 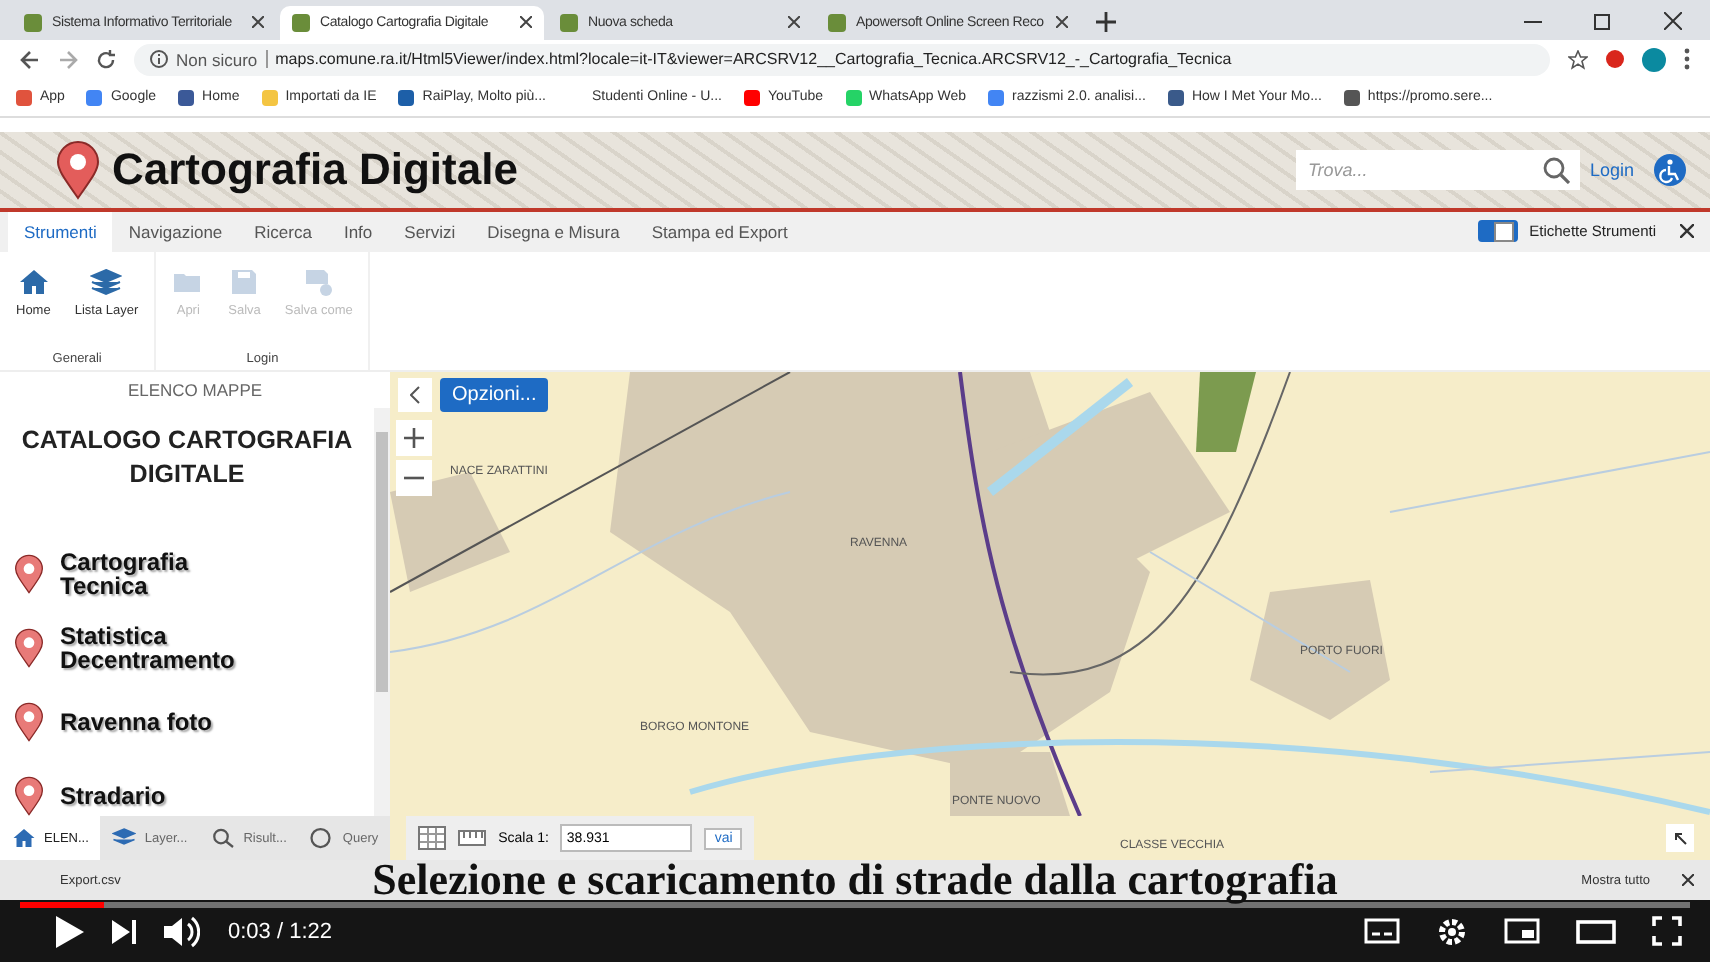 I want to click on theater-mode-icon, so click(x=1596, y=931).